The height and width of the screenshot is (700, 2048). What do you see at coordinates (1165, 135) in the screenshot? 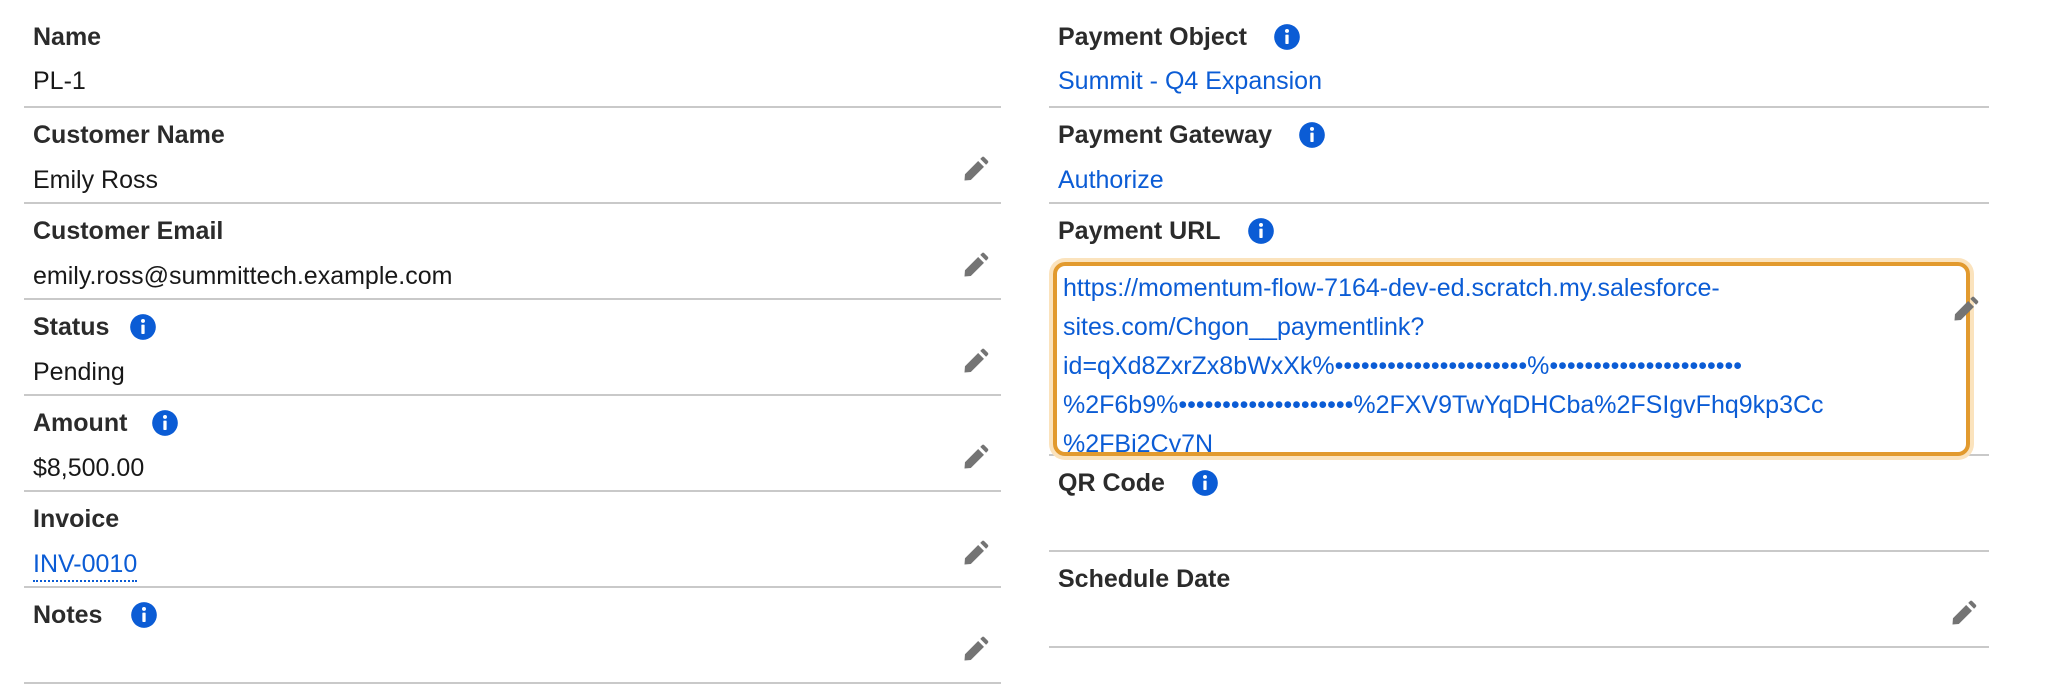
I see `field-label: Payment Gateway` at bounding box center [1165, 135].